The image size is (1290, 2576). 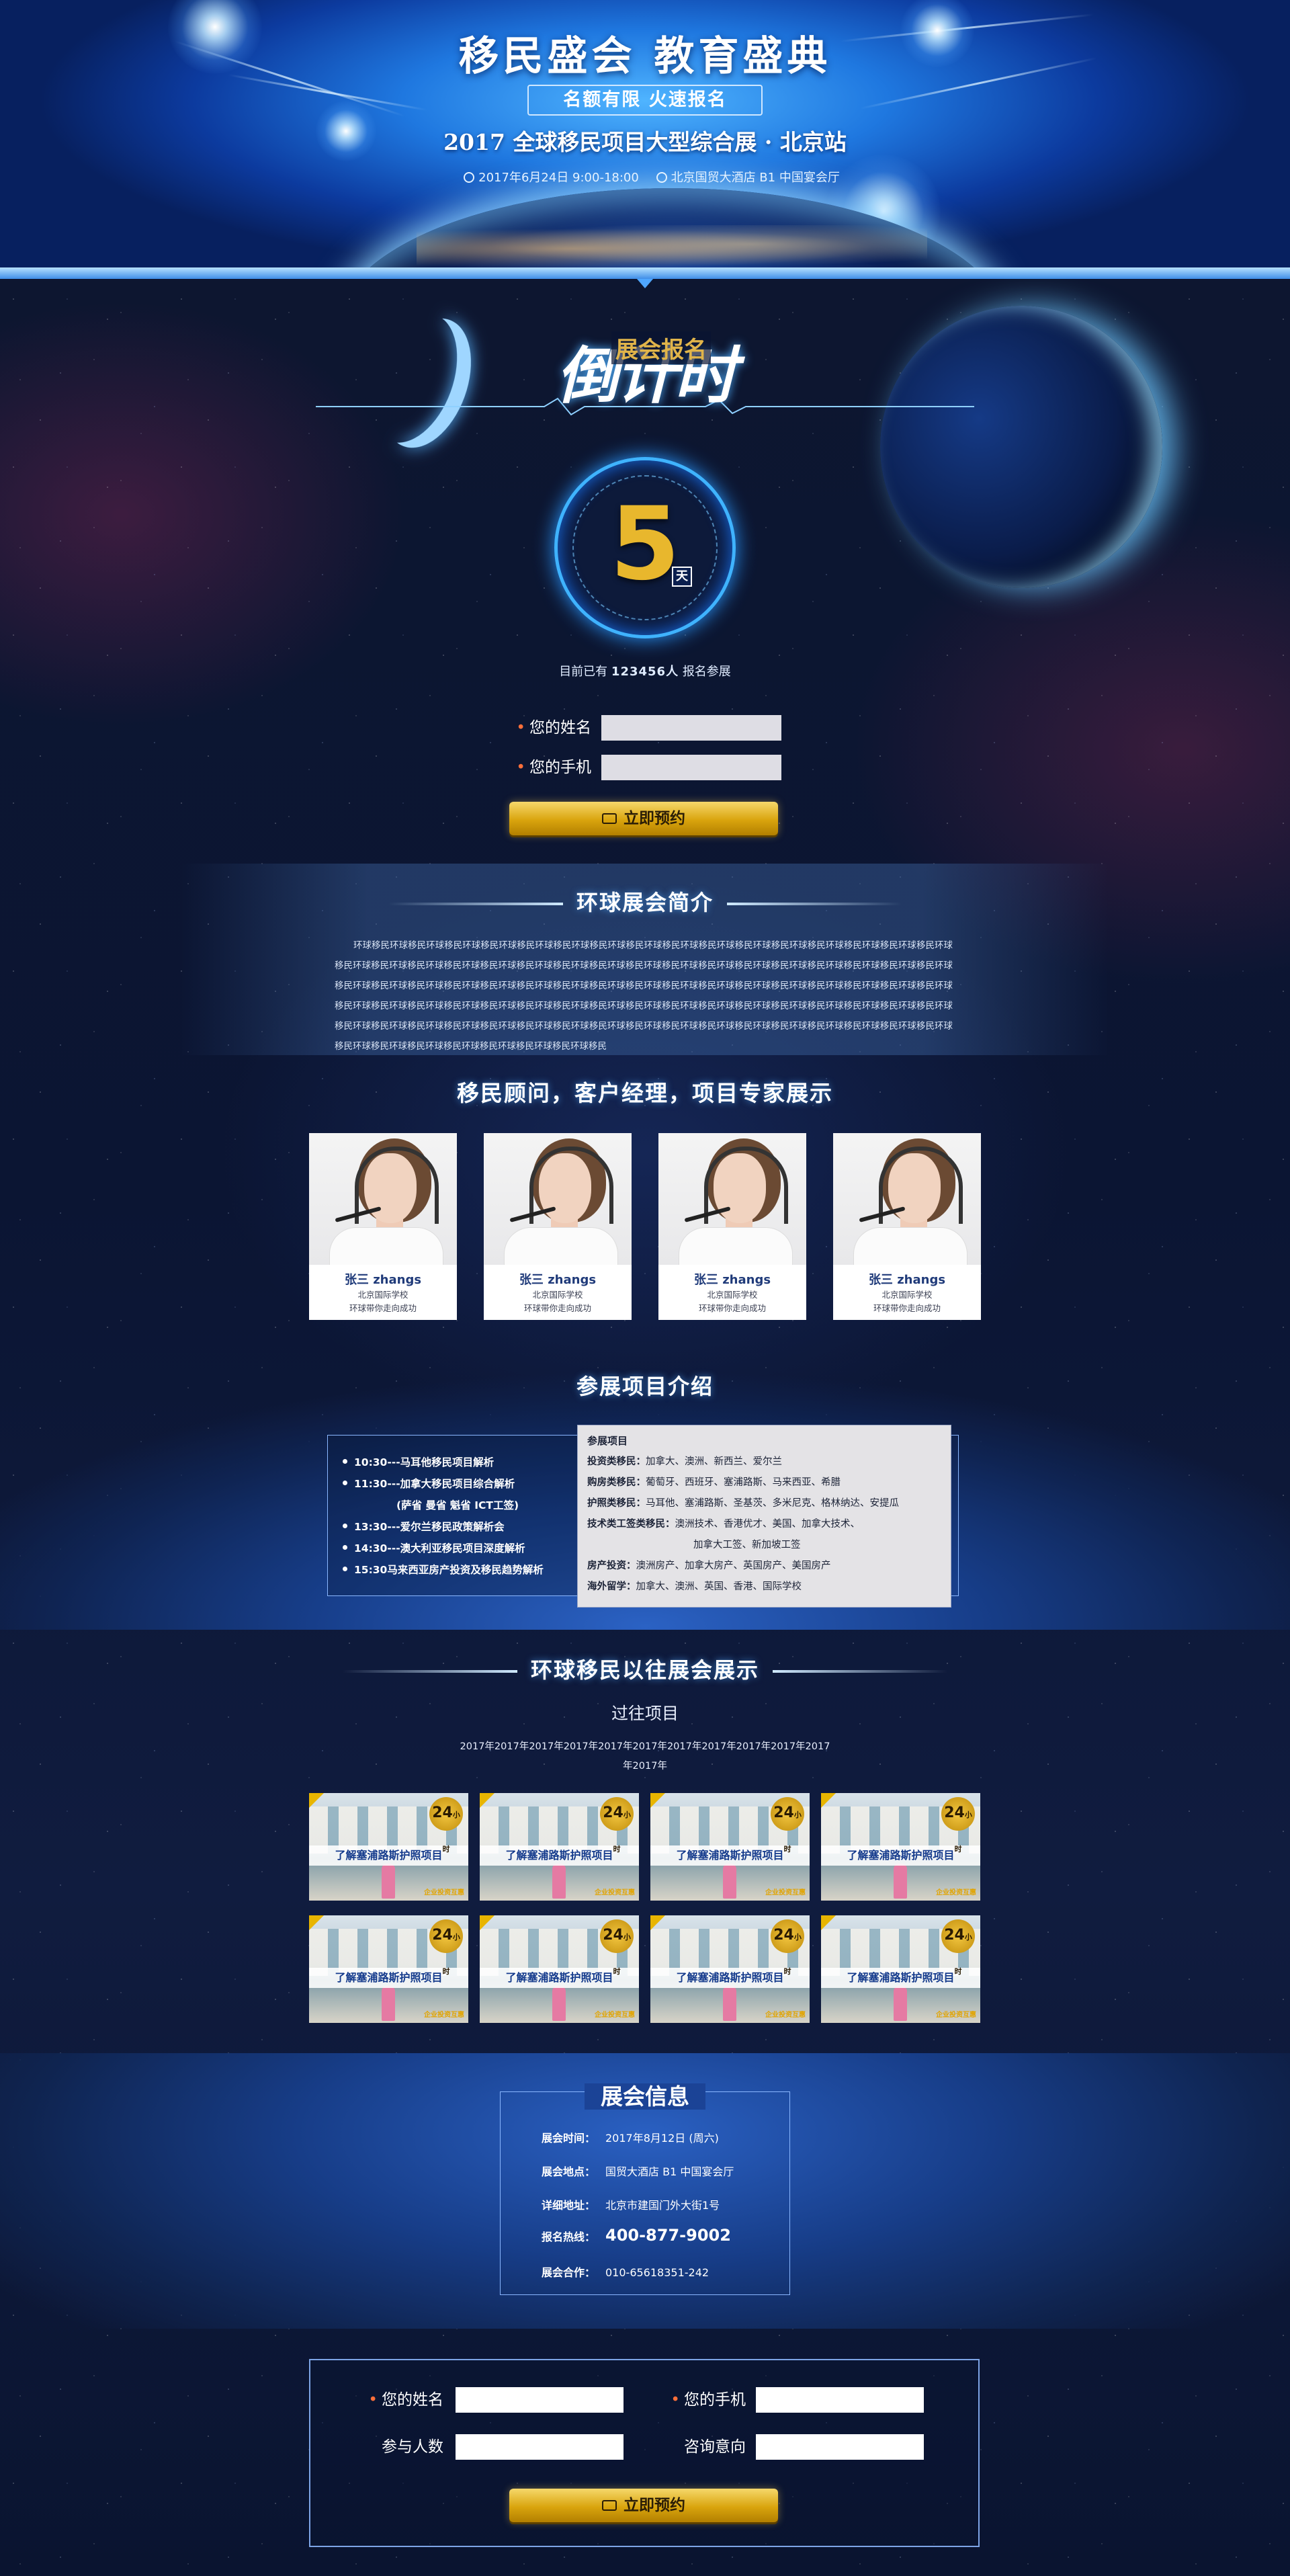 What do you see at coordinates (626, 2272) in the screenshot?
I see `info-row: 展会合作： 010-65618351-242` at bounding box center [626, 2272].